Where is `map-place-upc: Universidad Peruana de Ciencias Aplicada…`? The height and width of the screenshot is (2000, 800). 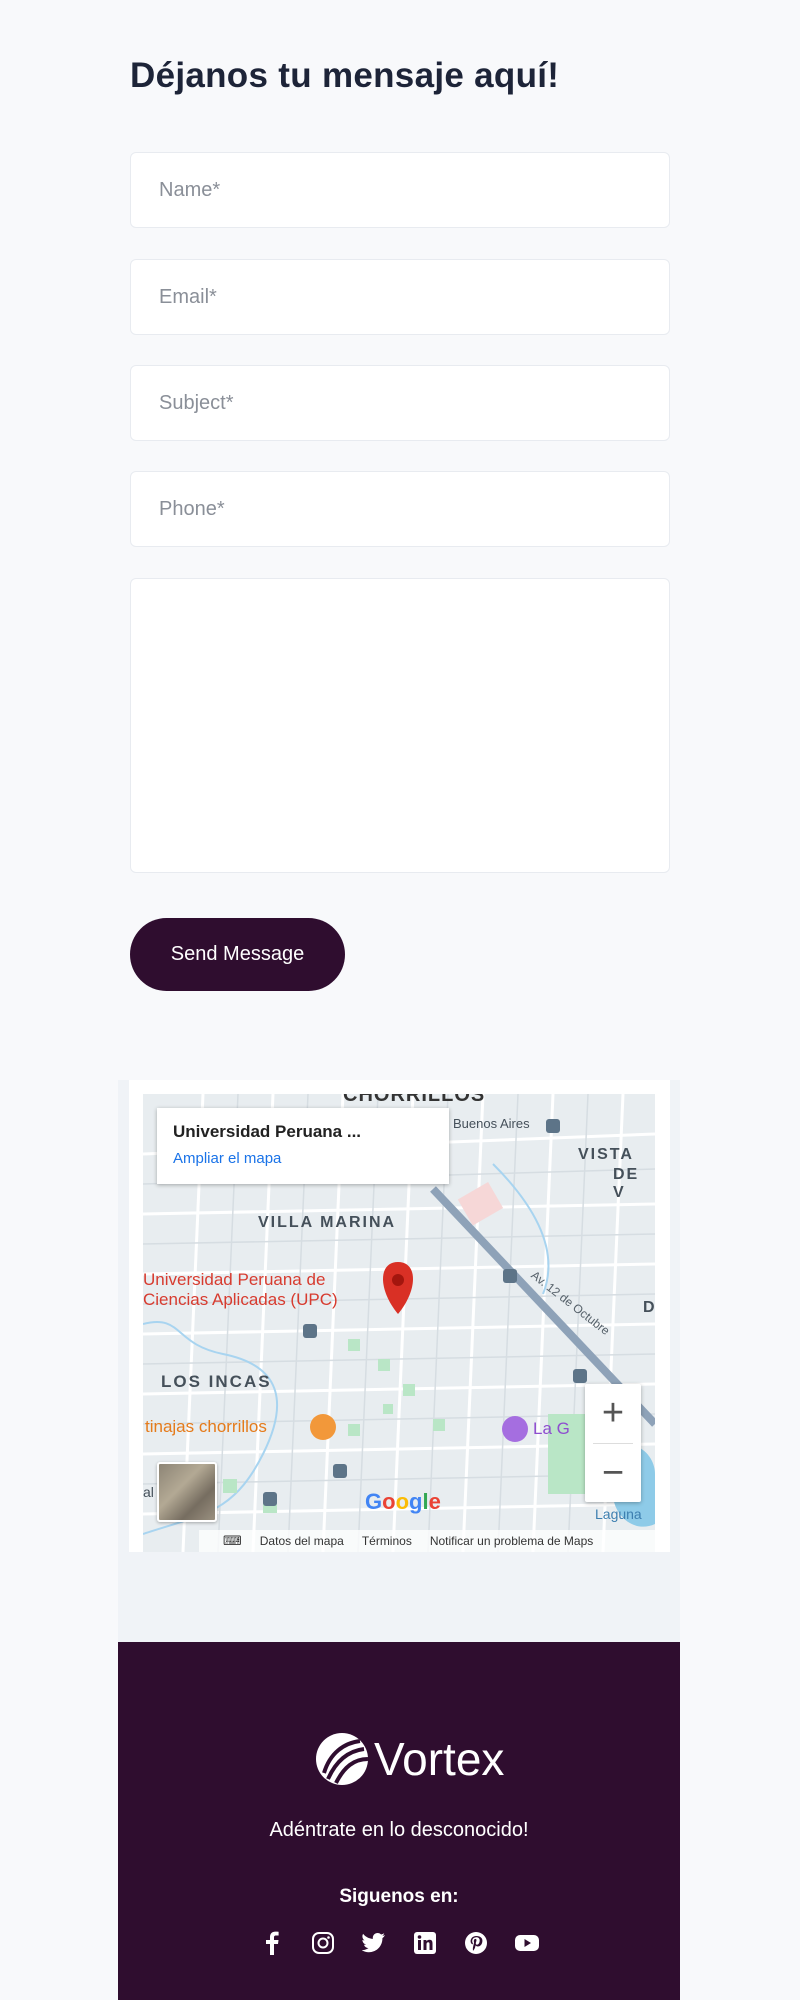 map-place-upc: Universidad Peruana de Ciencias Aplicada… is located at coordinates (240, 1290).